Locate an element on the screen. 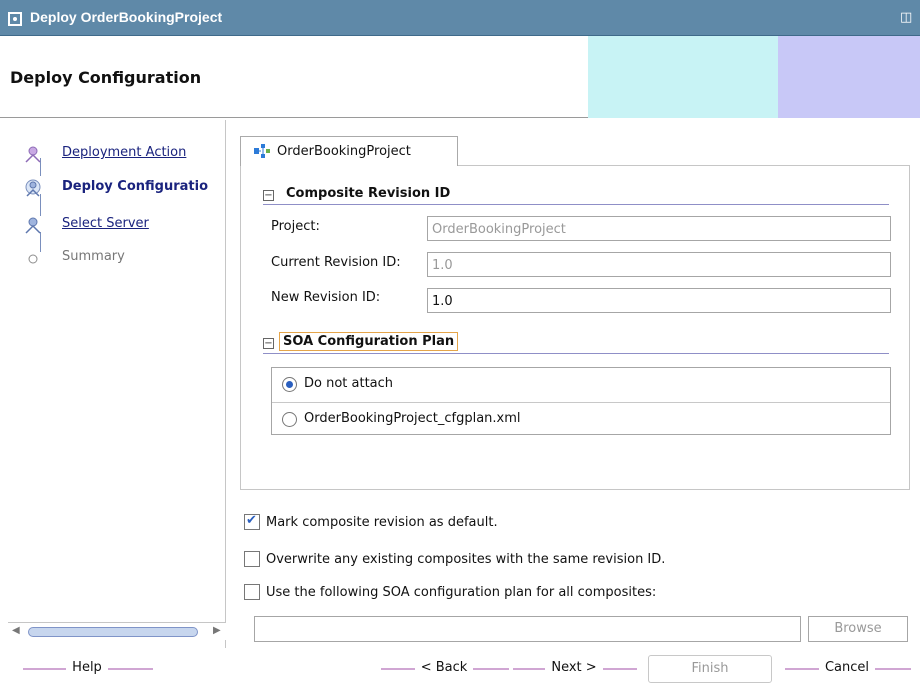  scroll-left-icon: ◀ is located at coordinates (16, 630).